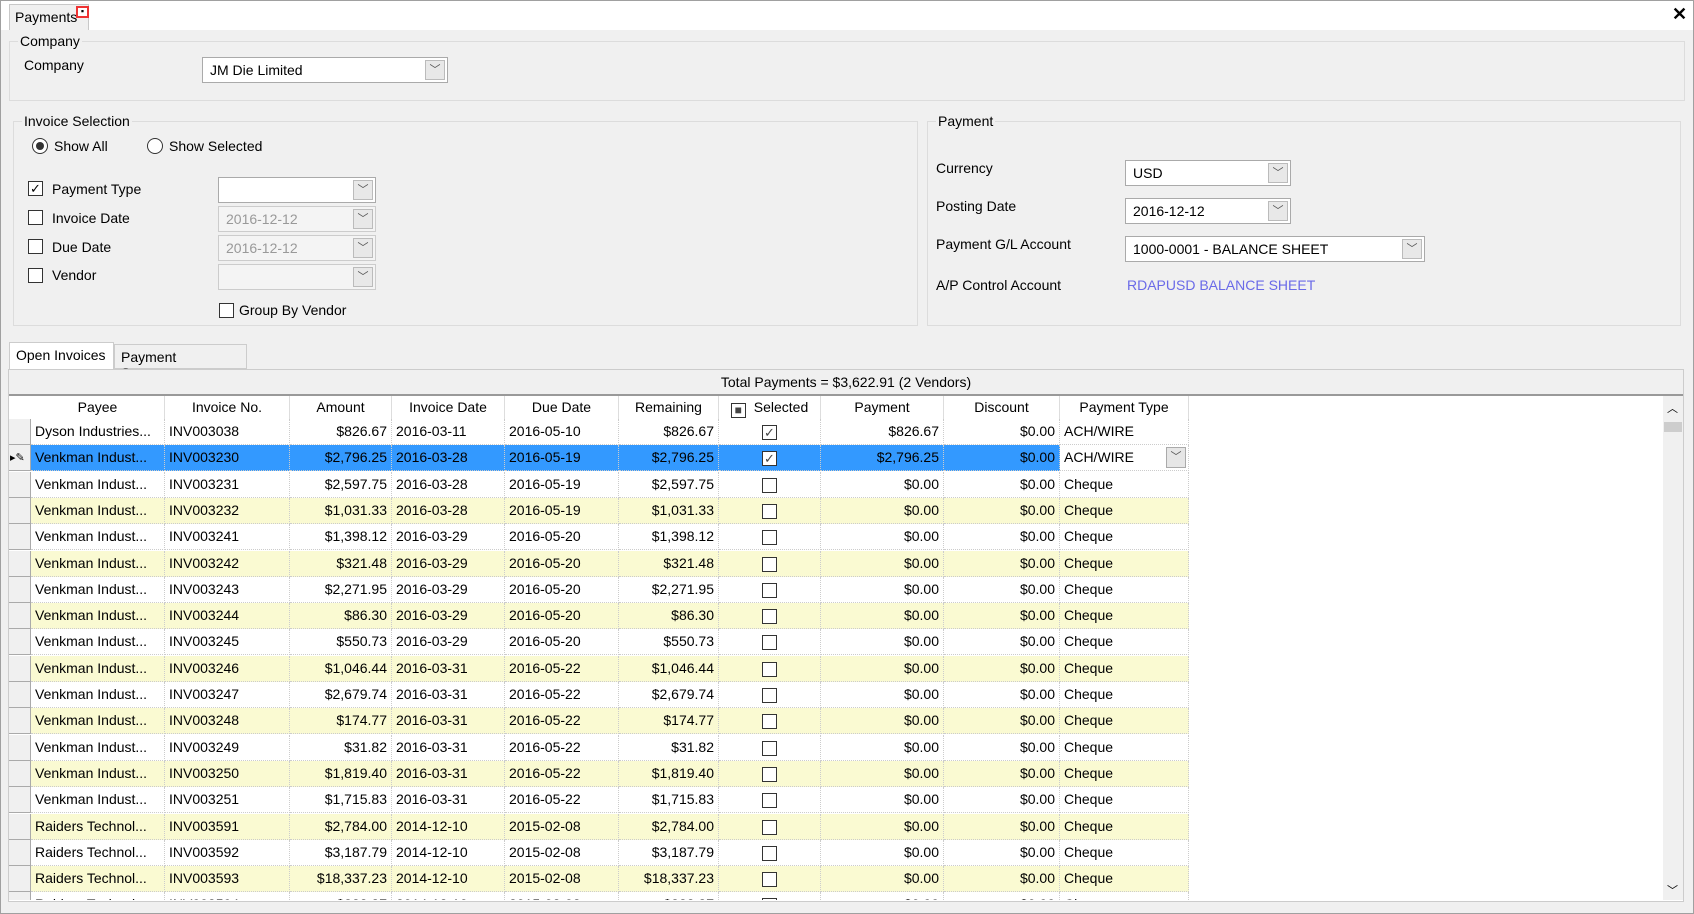 This screenshot has height=914, width=1694. I want to click on column-header-payment-type: Payment Type, so click(1124, 407).